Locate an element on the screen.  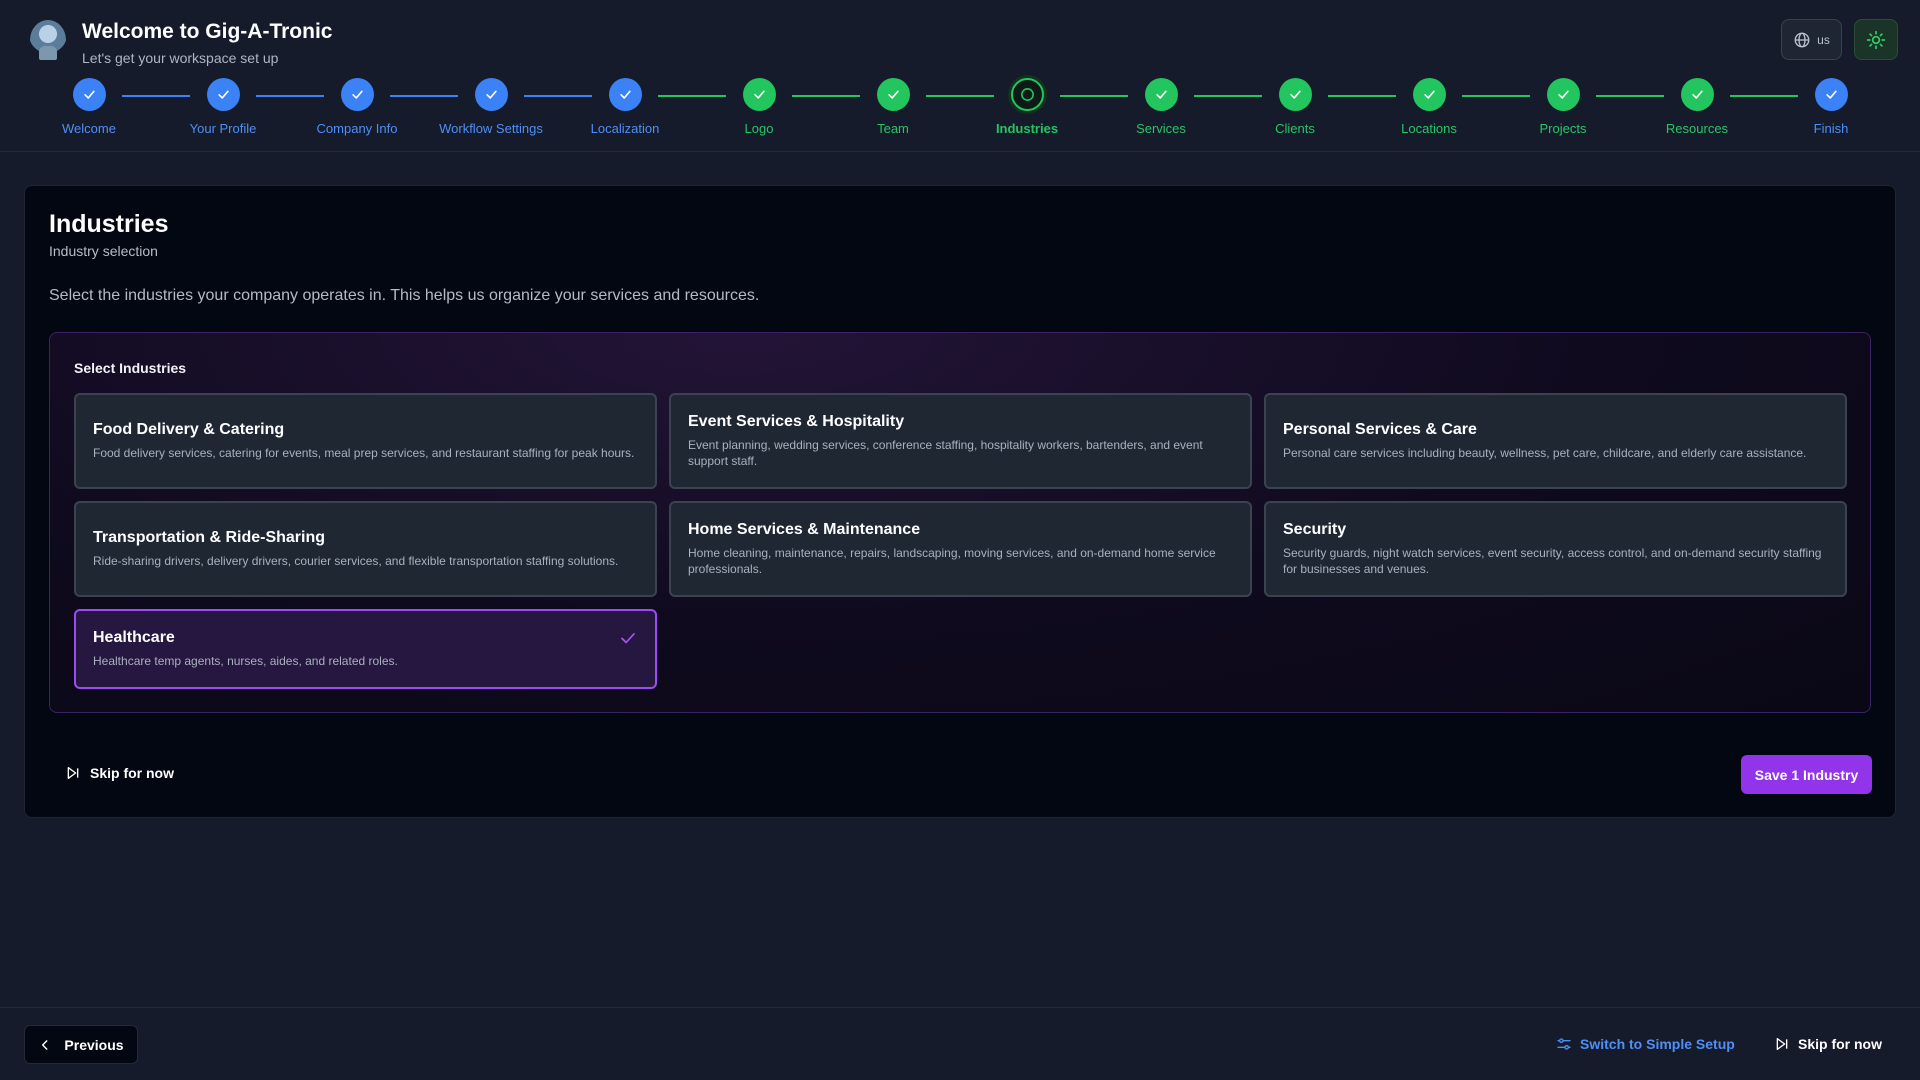
top-actions: us is located at coordinates (1839, 39).